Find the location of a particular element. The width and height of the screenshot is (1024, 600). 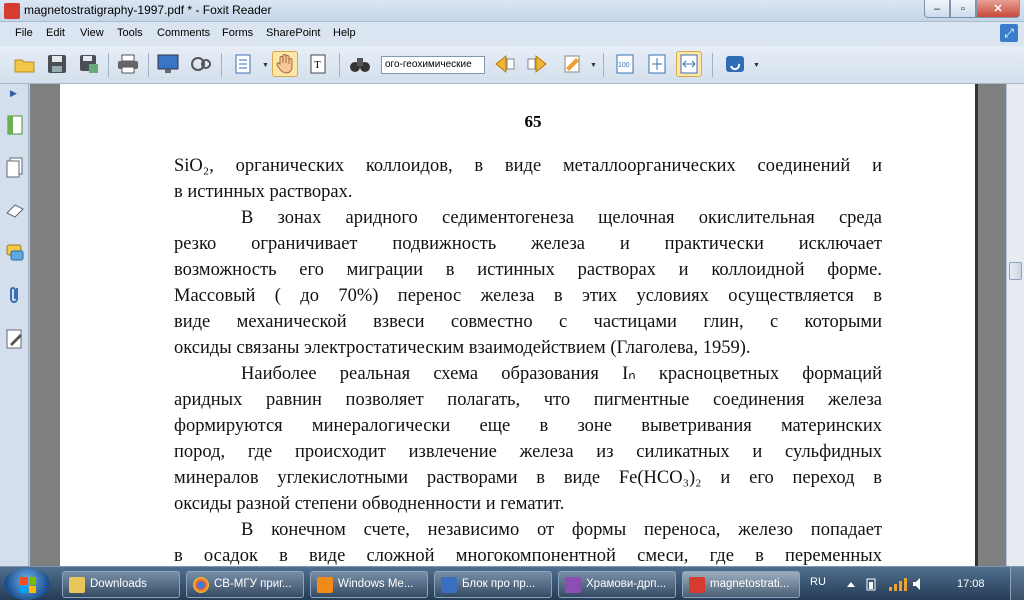

media-player-icon is located at coordinates (325, 585).